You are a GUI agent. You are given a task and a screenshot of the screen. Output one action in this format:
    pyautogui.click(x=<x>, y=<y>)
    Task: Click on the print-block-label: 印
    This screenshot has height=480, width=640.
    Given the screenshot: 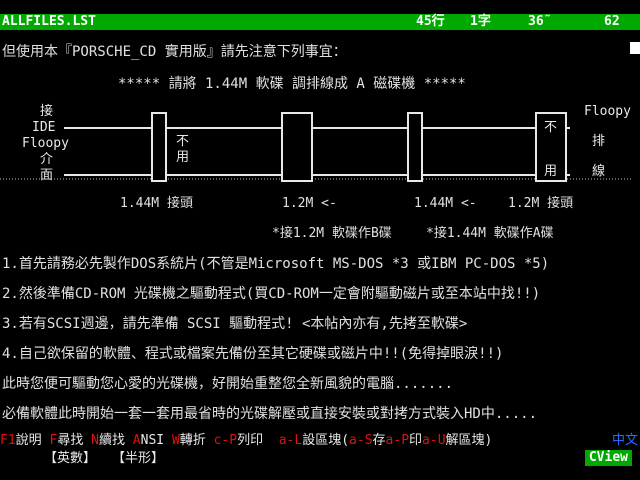 What is the action you would take?
    pyautogui.click(x=415, y=440)
    